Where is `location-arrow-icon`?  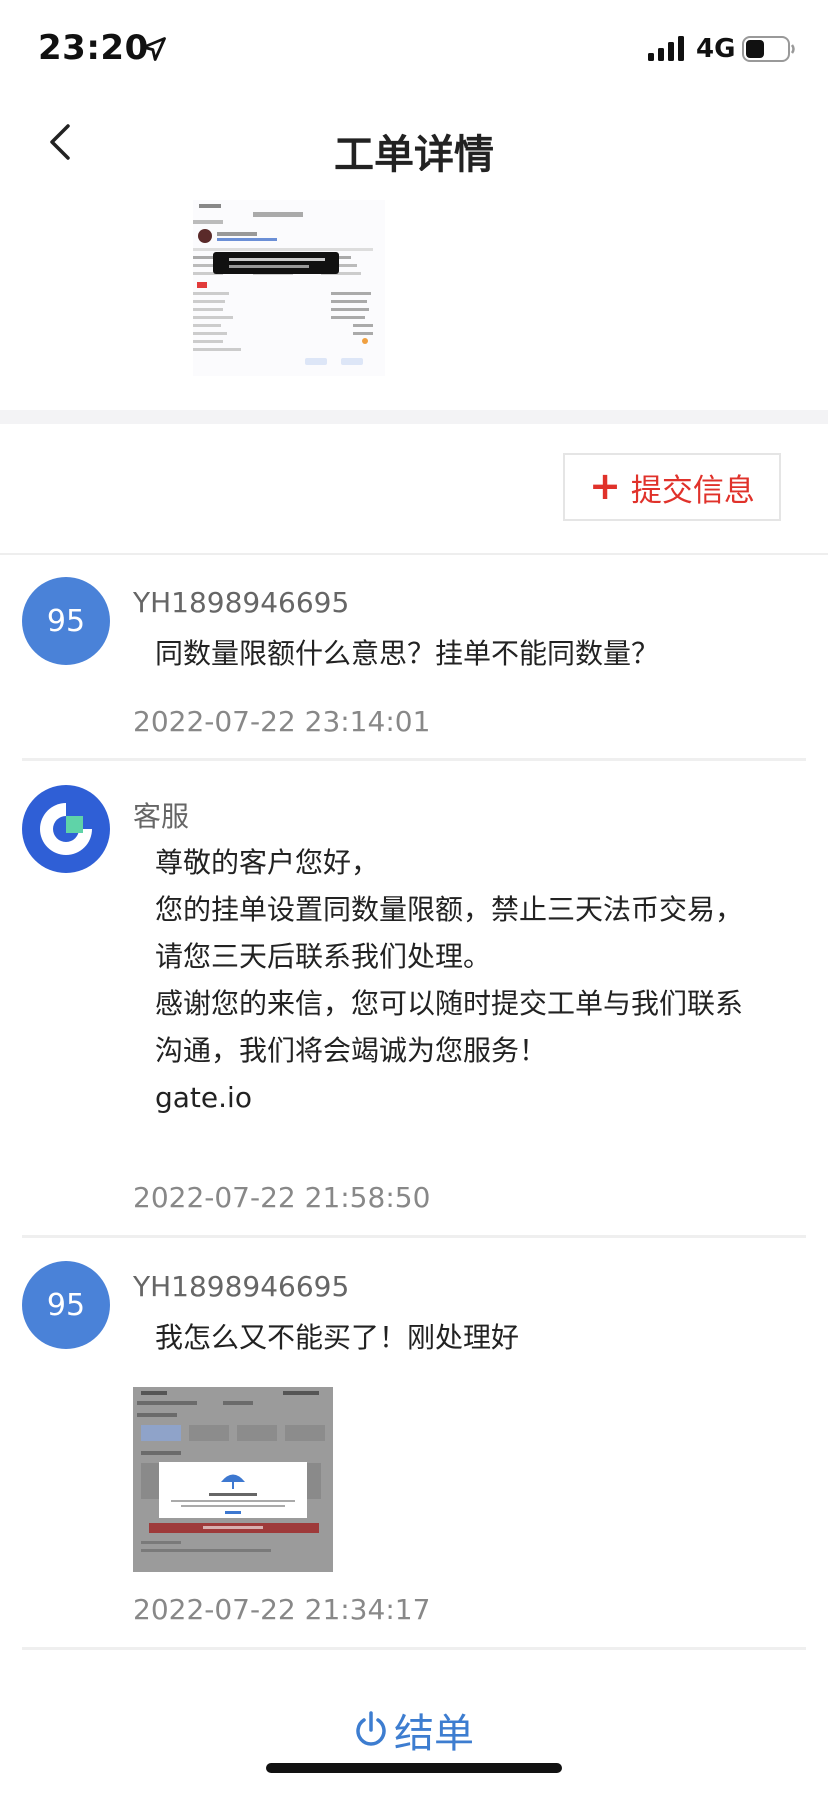 location-arrow-icon is located at coordinates (154, 49).